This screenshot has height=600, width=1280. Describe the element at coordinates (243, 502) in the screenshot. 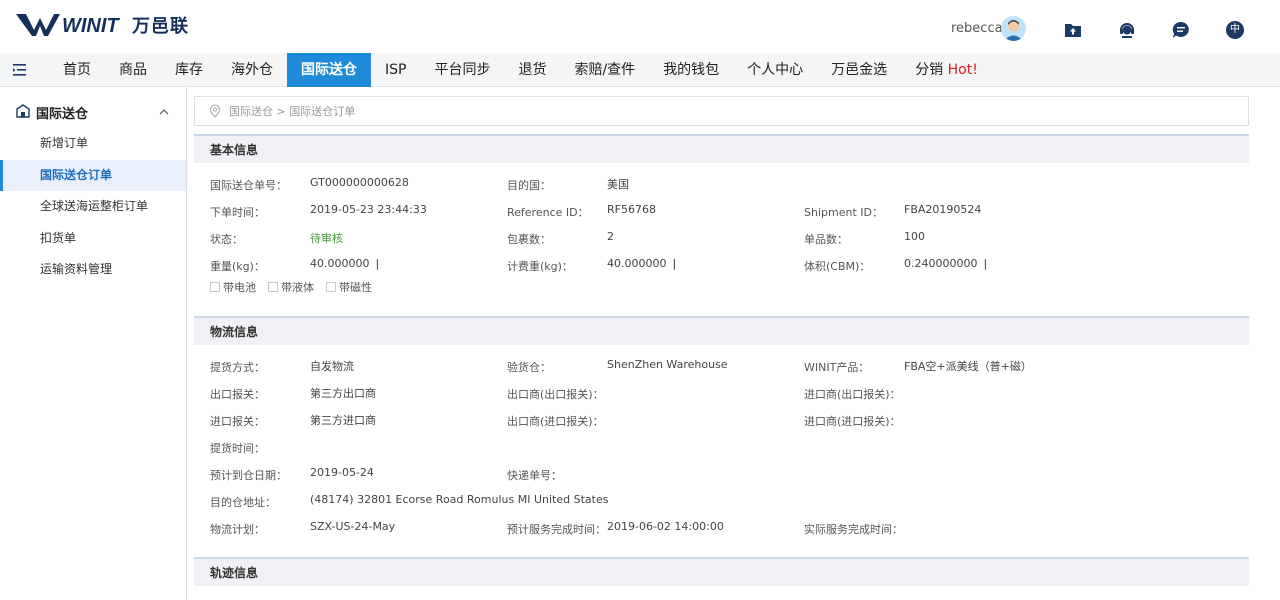

I see `dest-address-label: 目的仓地址：` at that location.